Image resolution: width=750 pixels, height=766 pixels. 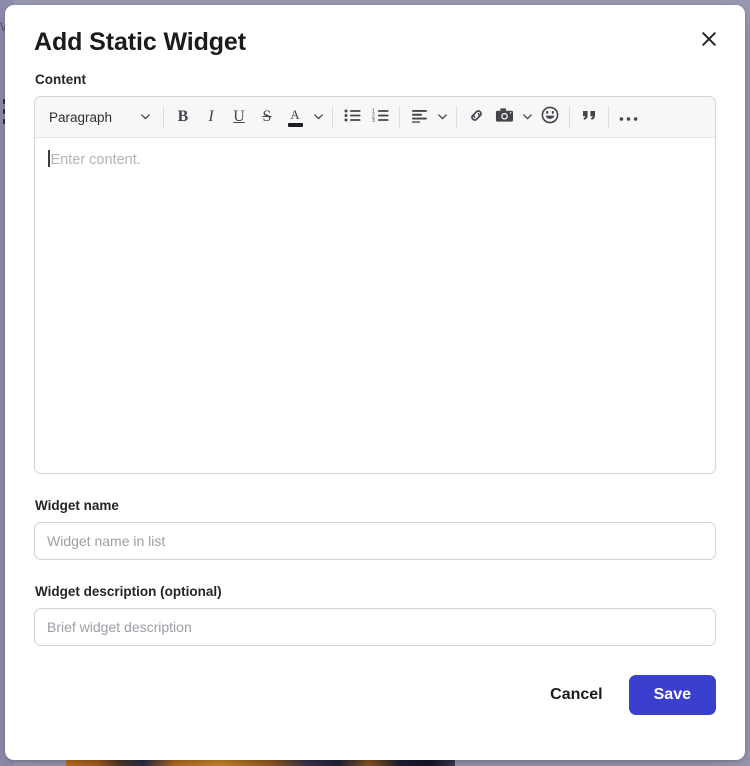 What do you see at coordinates (60, 79) in the screenshot?
I see `content-label: Content` at bounding box center [60, 79].